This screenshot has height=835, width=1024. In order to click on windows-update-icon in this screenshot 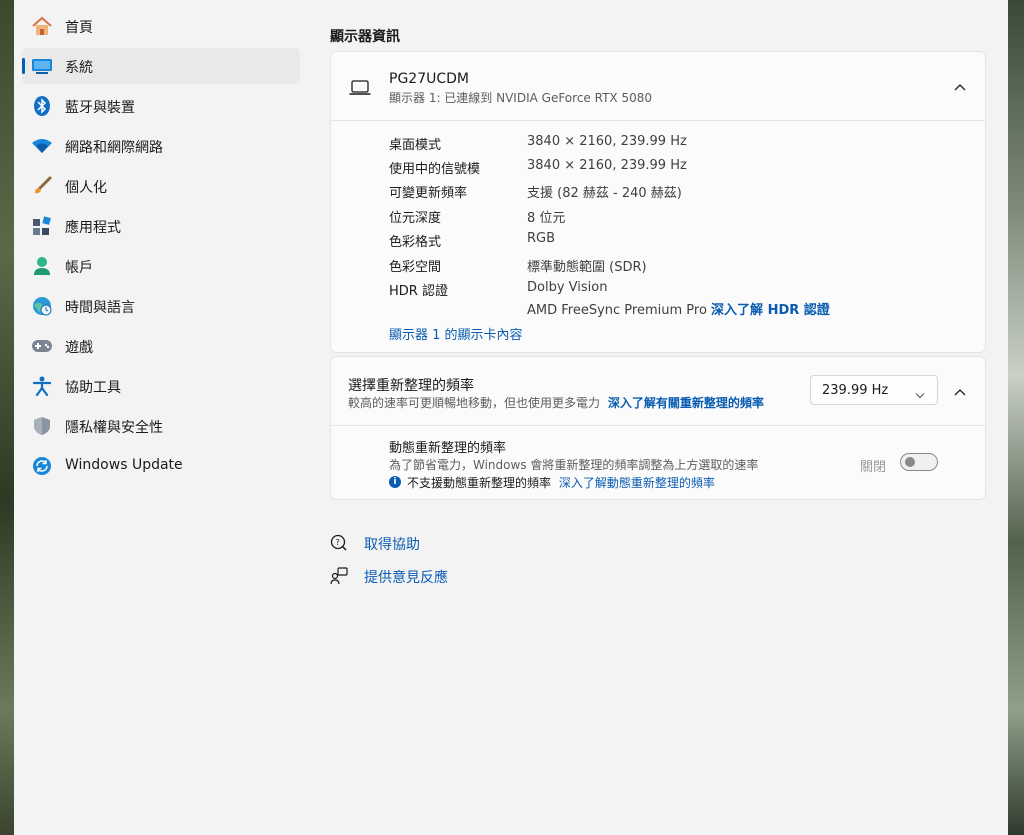, I will do `click(42, 466)`.